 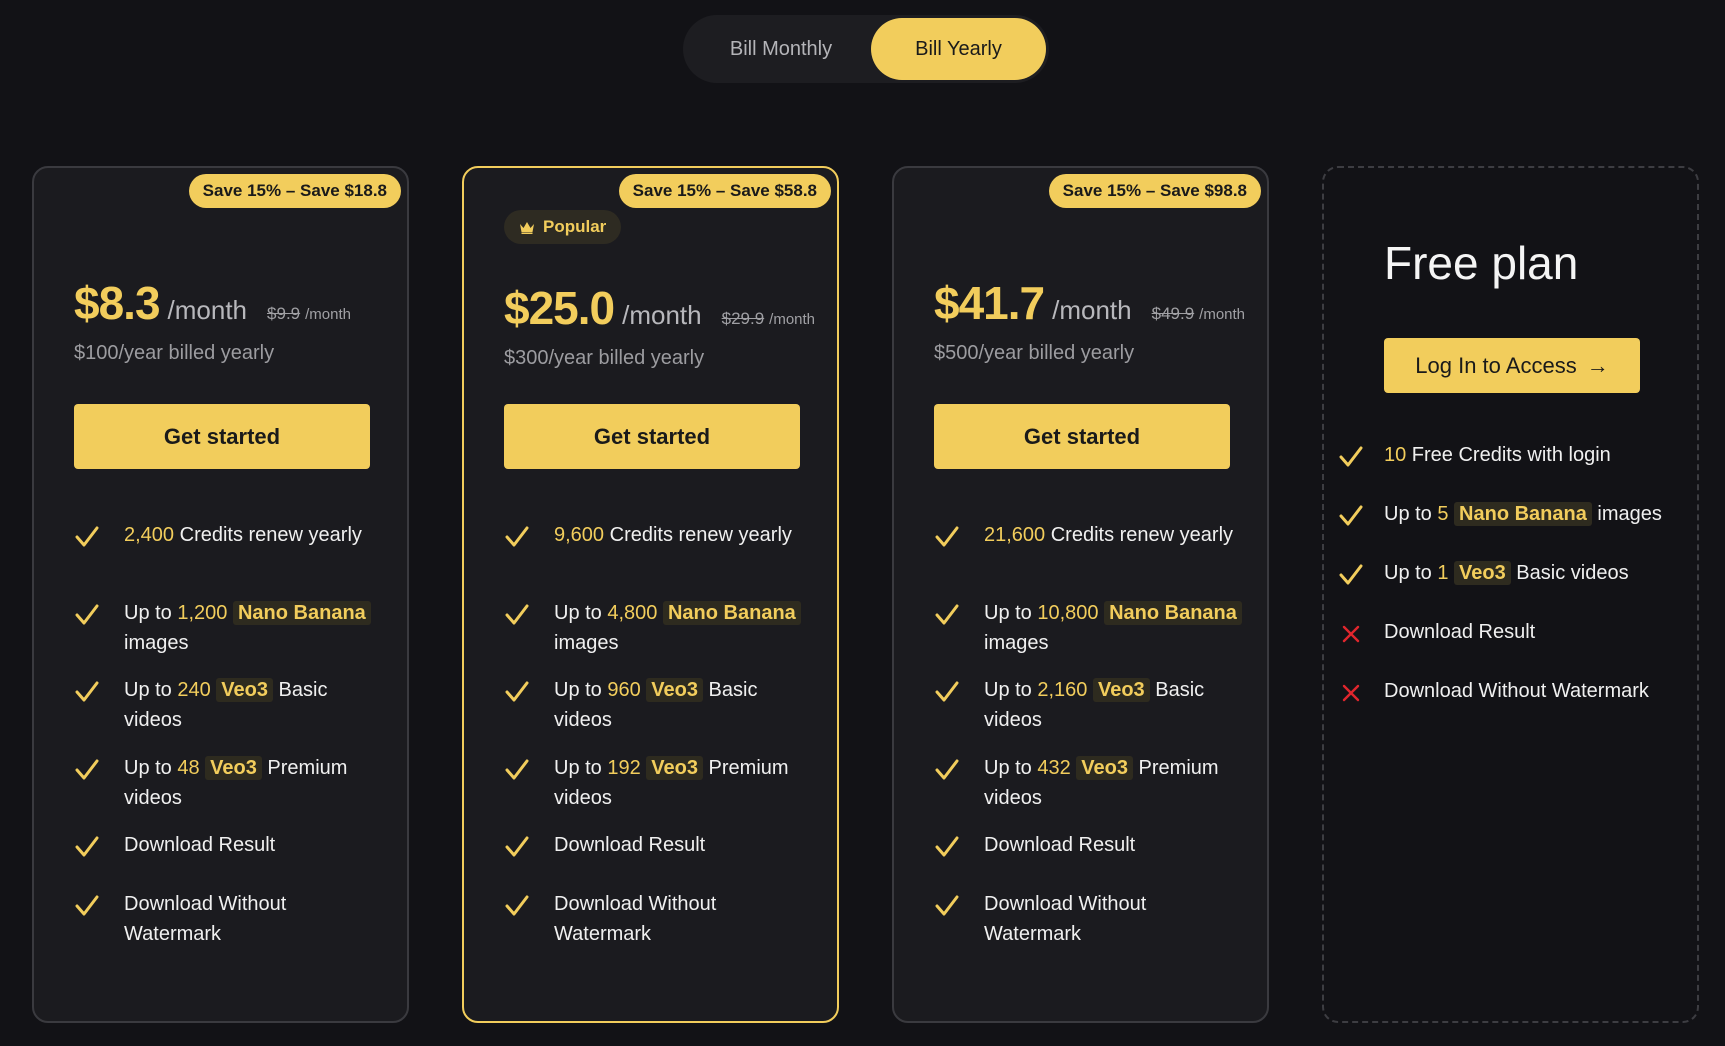 I want to click on feature-highlight: 48, so click(x=188, y=768).